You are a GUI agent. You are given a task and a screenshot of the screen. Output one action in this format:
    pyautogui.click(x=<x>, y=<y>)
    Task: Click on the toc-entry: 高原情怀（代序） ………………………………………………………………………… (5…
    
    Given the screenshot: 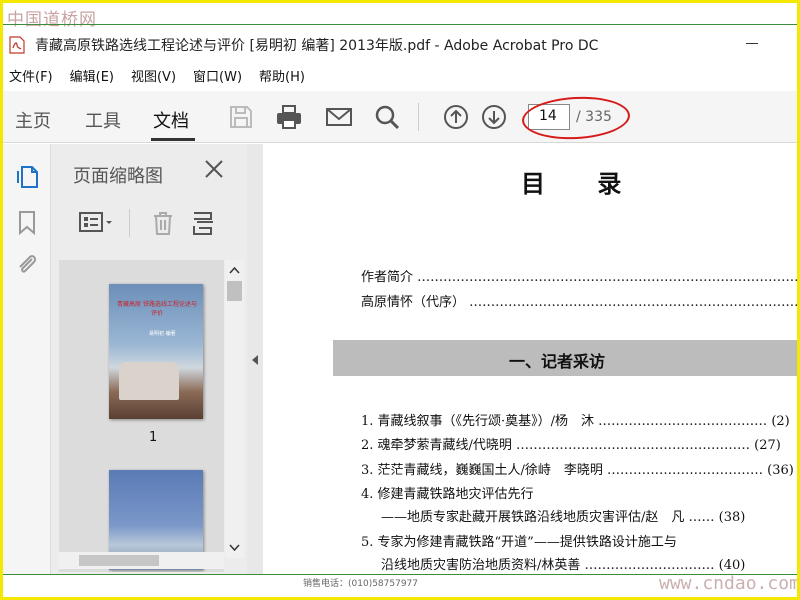 What is the action you would take?
    pyautogui.click(x=579, y=302)
    